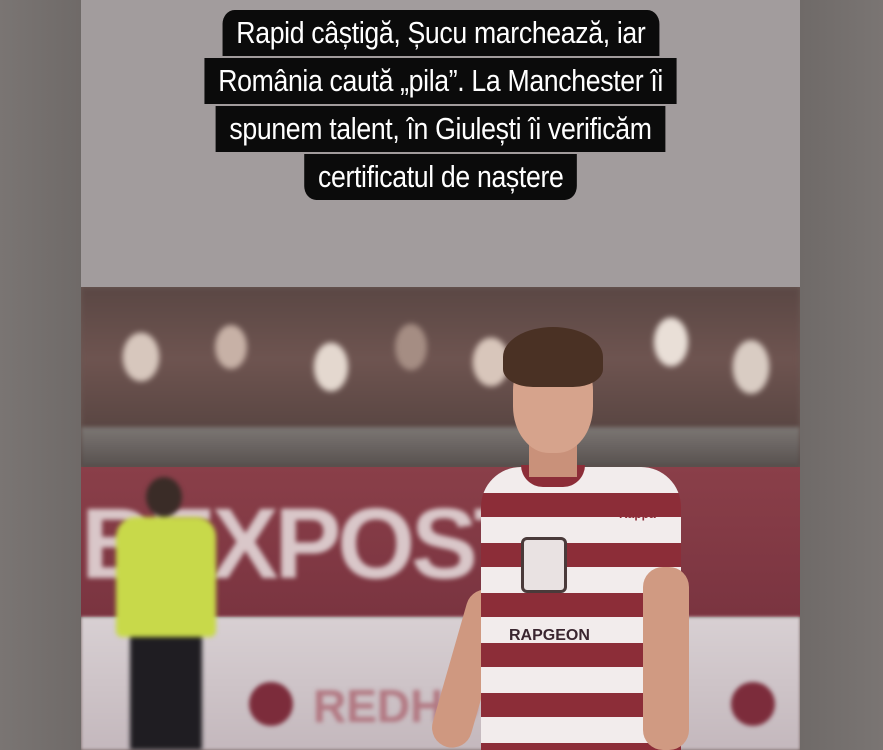 The image size is (883, 750). I want to click on ad-logo-icon, so click(271, 704).